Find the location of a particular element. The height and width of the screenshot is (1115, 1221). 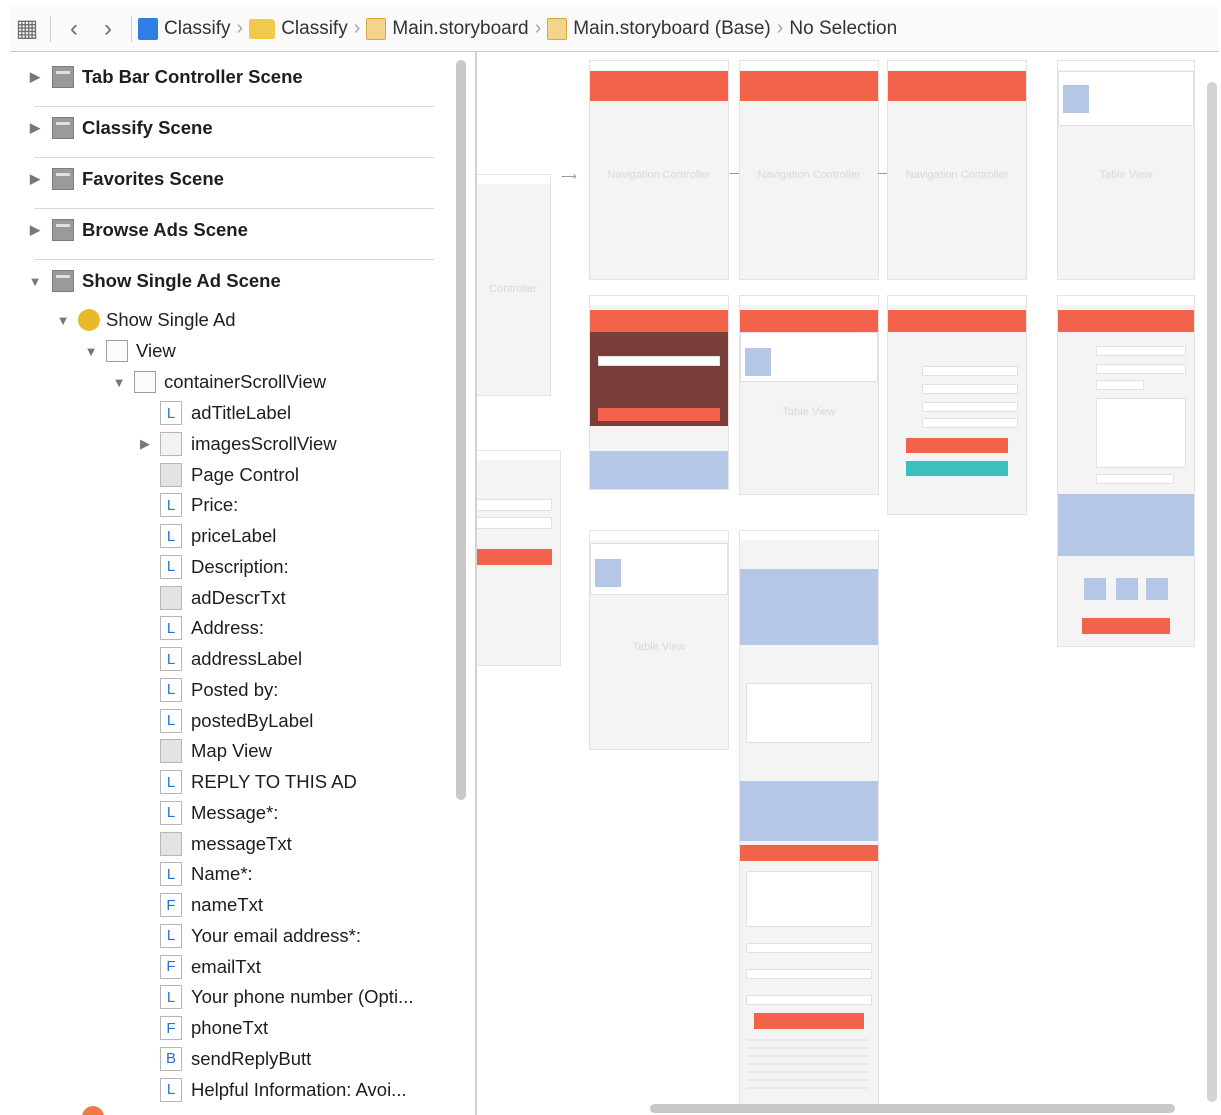

outline-scene: ▶ Browse Ads Scene is located at coordinates (138, 230).